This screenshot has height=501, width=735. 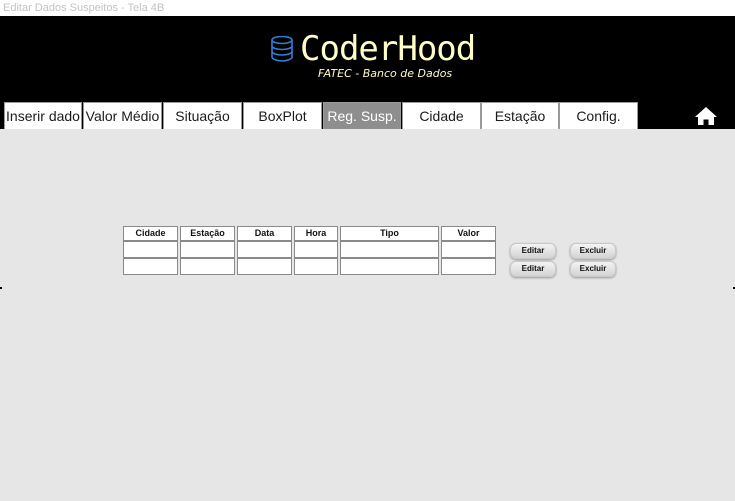 I want to click on logo-subtitle: FATEC - Banco de Dados, so click(x=385, y=73).